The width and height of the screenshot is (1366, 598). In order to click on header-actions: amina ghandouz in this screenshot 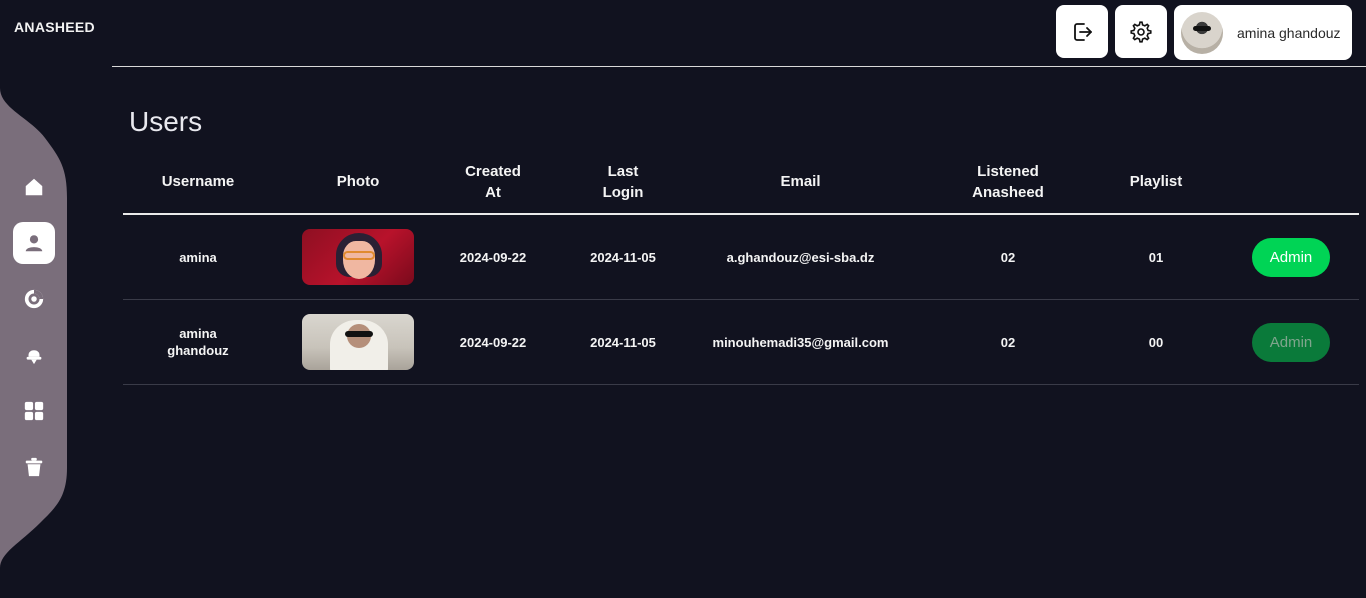, I will do `click(1204, 32)`.